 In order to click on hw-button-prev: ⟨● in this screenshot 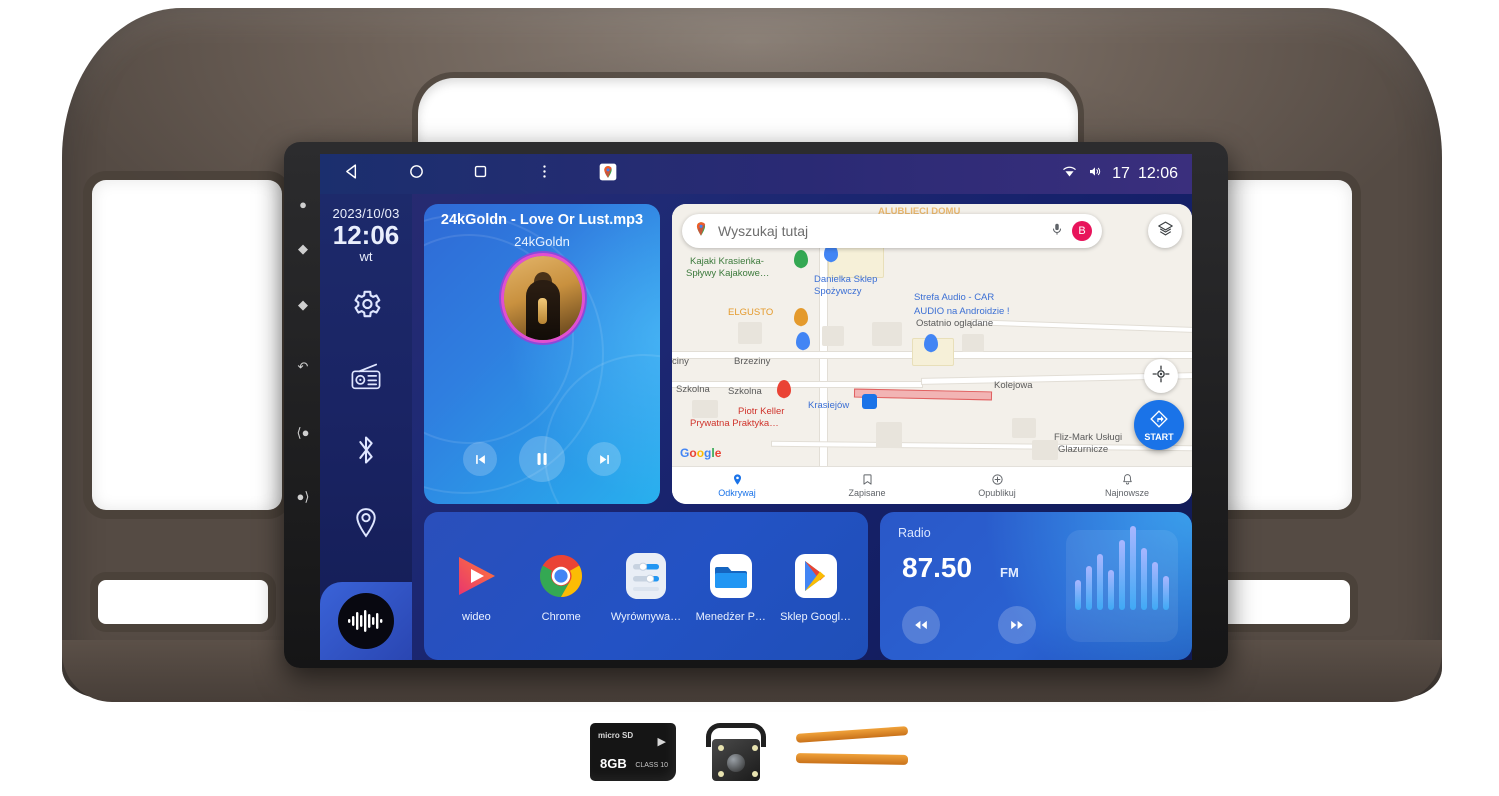, I will do `click(303, 433)`.